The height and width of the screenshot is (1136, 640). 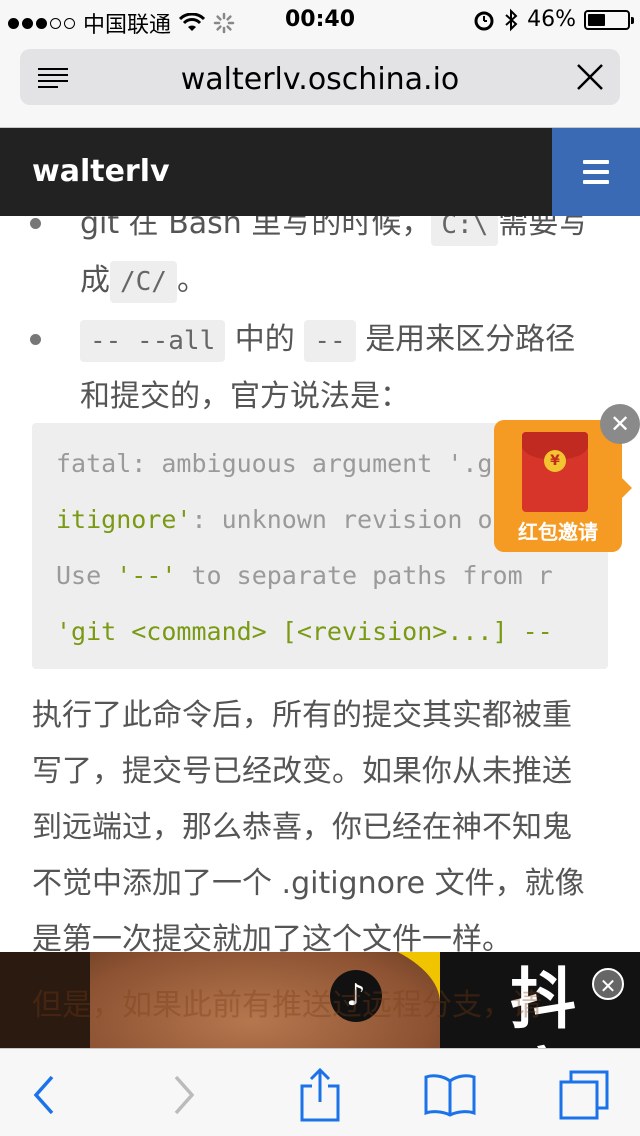 I want to click on share-button, so click(x=320, y=1095).